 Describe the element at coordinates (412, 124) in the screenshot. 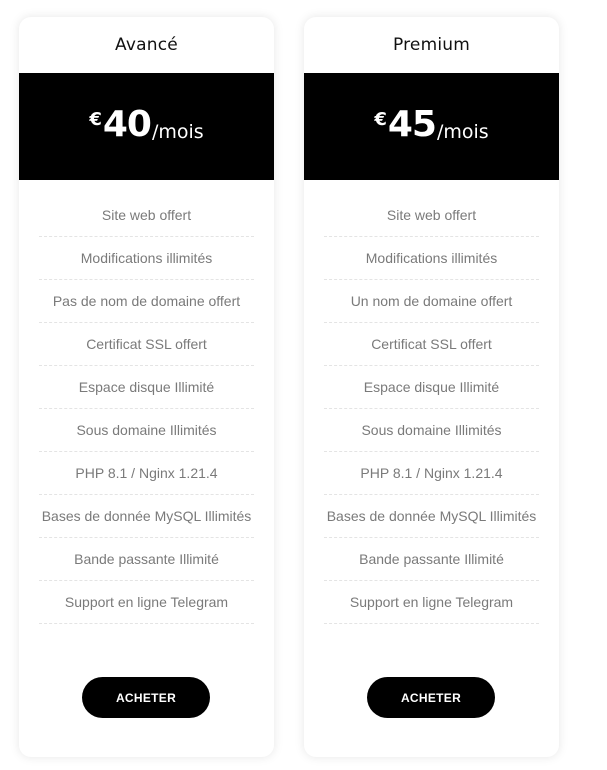

I see `price-amount: 45` at that location.